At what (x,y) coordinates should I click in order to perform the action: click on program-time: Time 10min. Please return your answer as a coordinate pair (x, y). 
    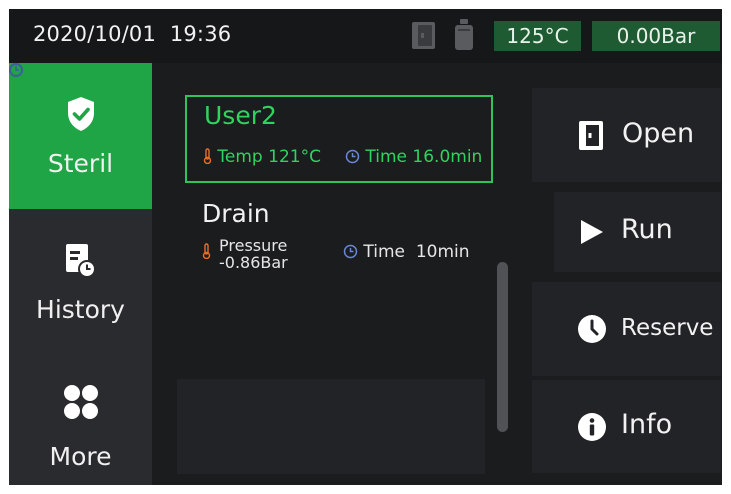
    Looking at the image, I should click on (406, 252).